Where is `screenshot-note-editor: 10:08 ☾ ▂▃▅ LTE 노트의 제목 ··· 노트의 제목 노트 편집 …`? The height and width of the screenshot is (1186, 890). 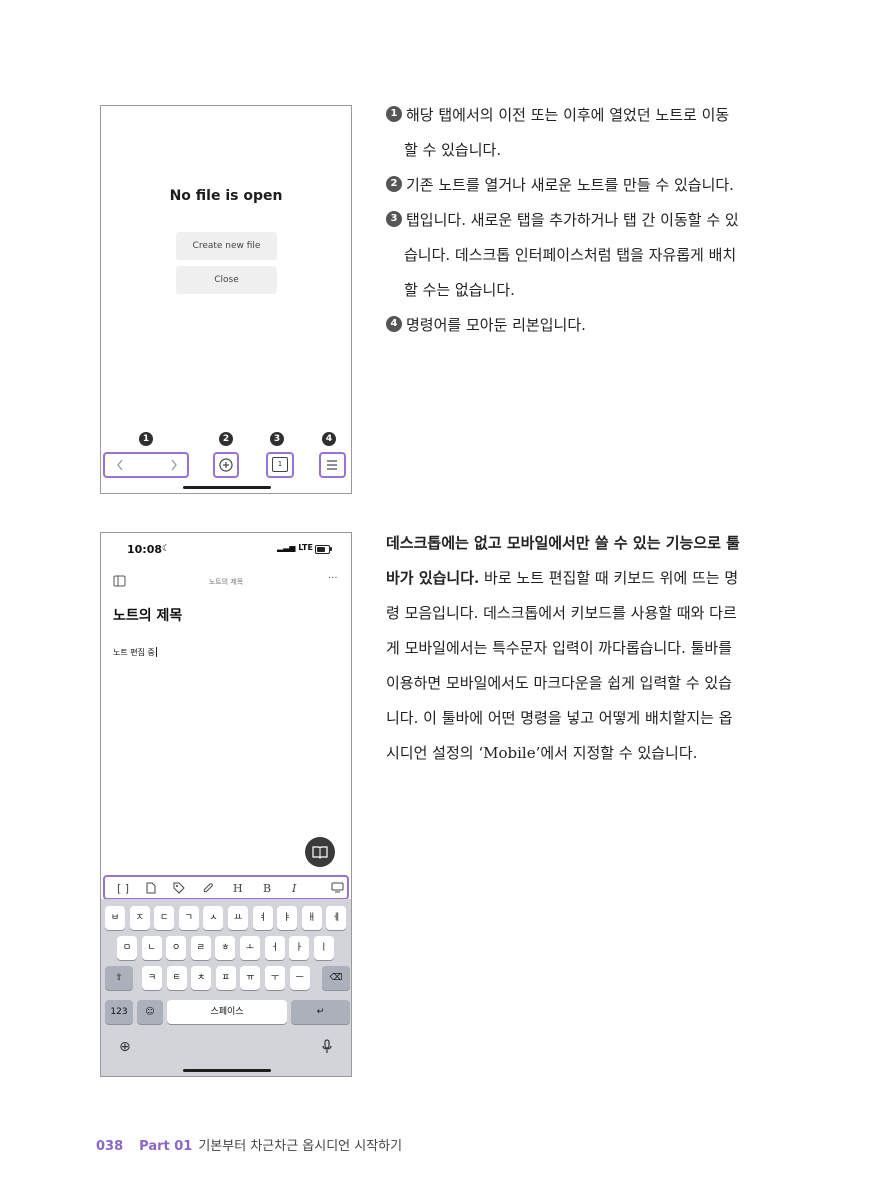 screenshot-note-editor: 10:08 ☾ ▂▃▅ LTE 노트의 제목 ··· 노트의 제목 노트 편집 … is located at coordinates (226, 804).